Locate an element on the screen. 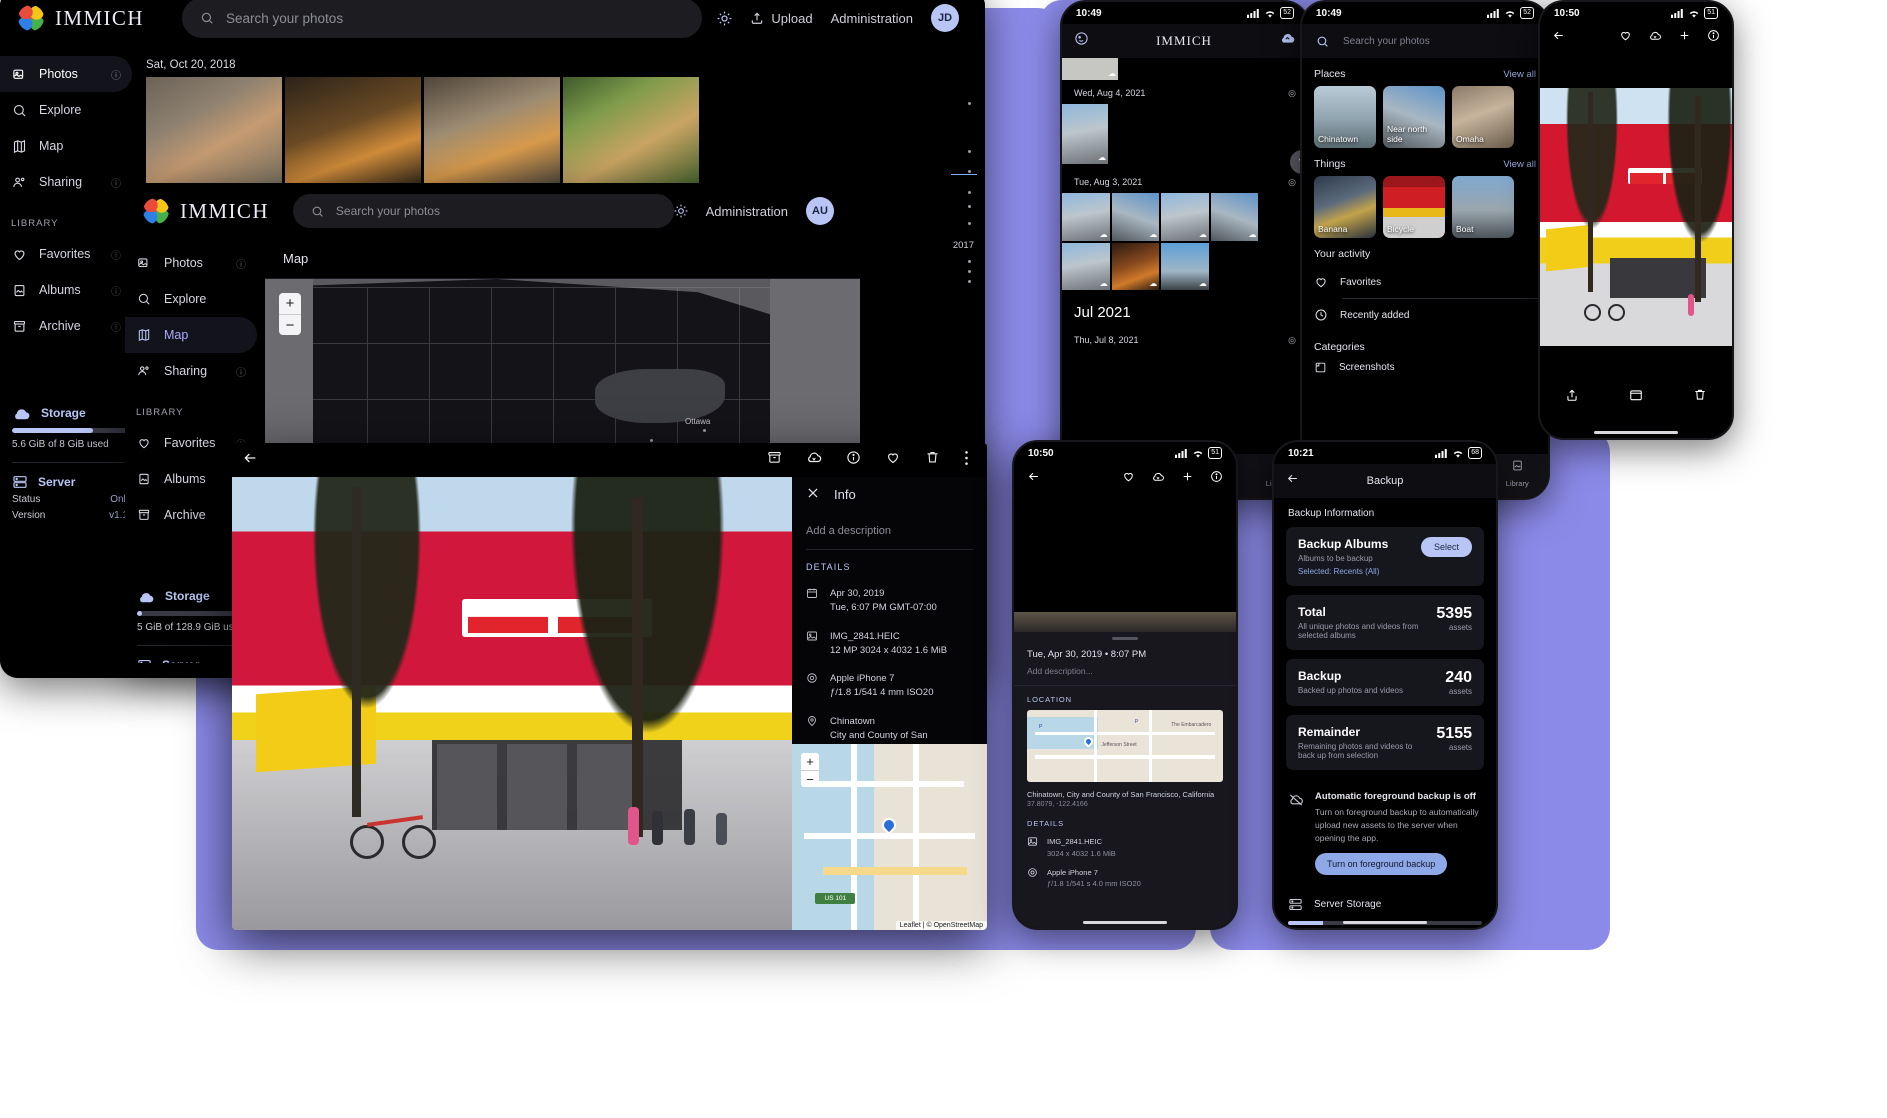 This screenshot has height=1118, width=1887. activity-item-favorites: Favorites is located at coordinates (1425, 282).